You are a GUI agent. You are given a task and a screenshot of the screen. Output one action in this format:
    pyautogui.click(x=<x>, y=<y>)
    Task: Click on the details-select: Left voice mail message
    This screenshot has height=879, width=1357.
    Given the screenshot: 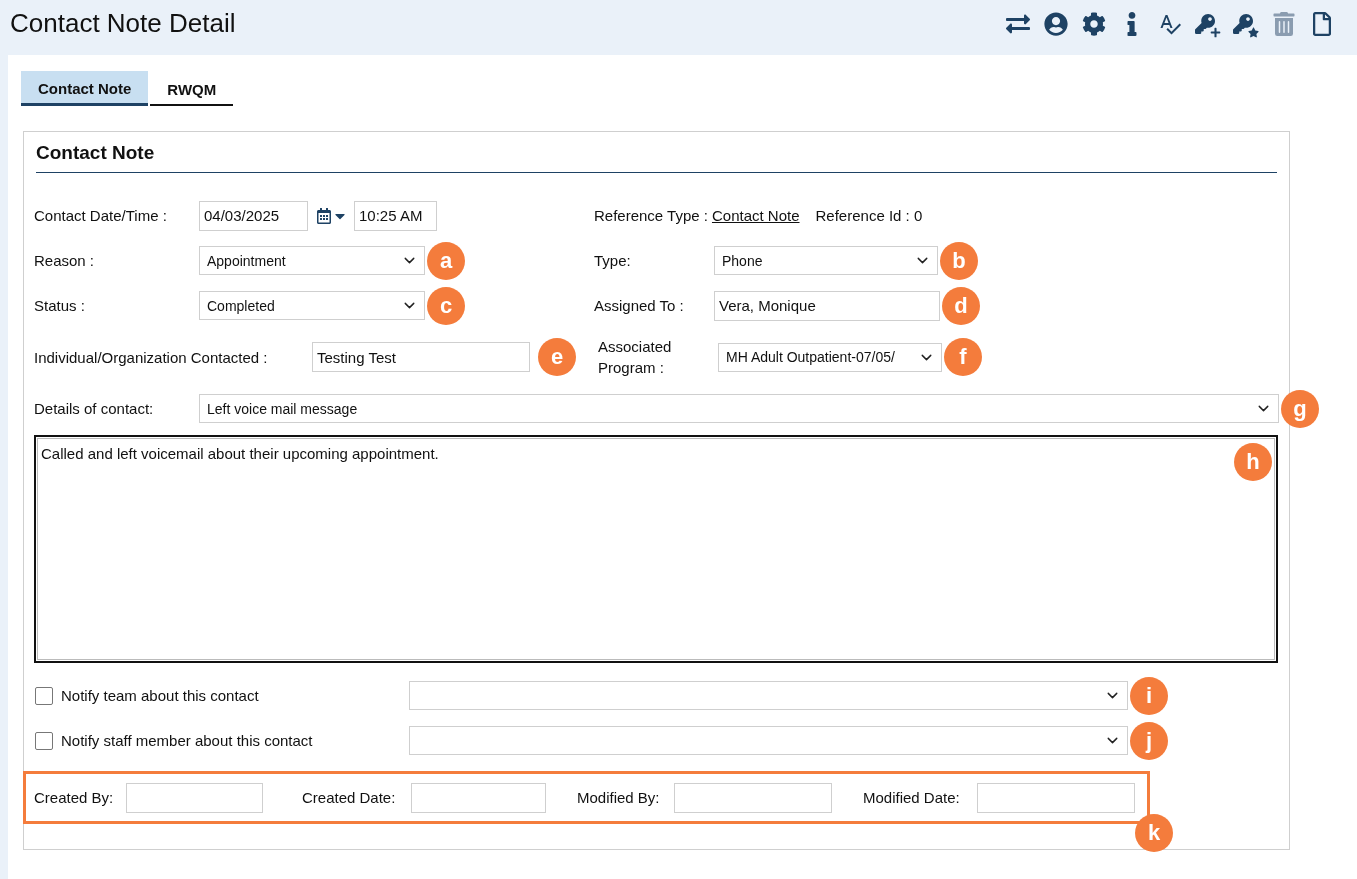 What is the action you would take?
    pyautogui.click(x=739, y=408)
    